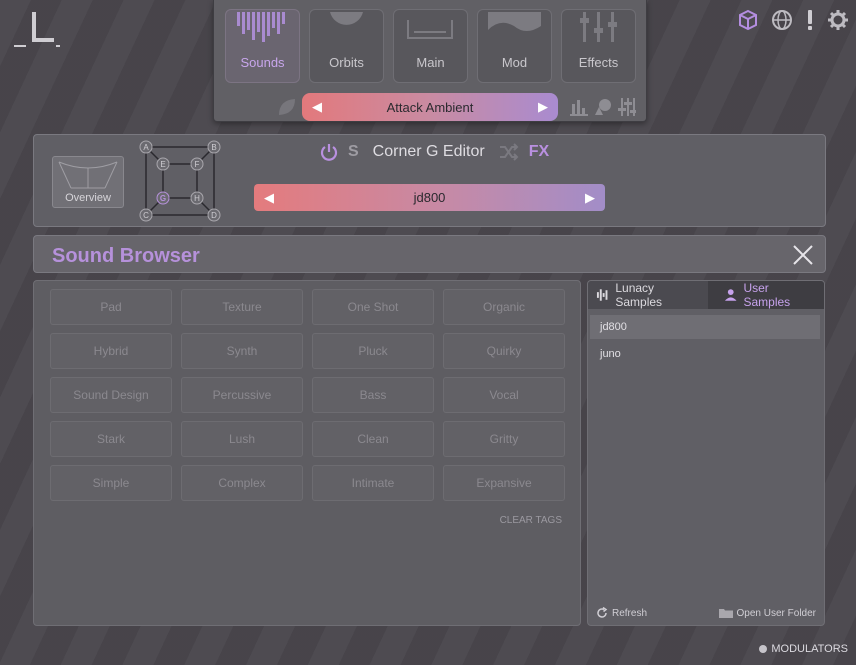 The width and height of the screenshot is (856, 665). I want to click on tag-stark: Stark, so click(111, 439).